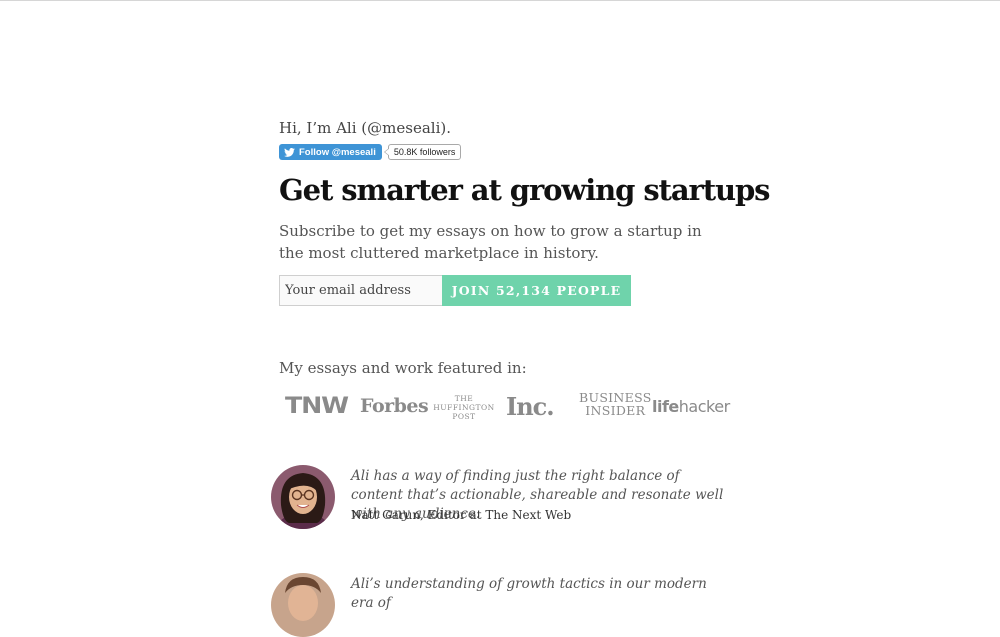 The image size is (1000, 637). What do you see at coordinates (422, 152) in the screenshot?
I see `twitter-follower-count: 50.8K followers` at bounding box center [422, 152].